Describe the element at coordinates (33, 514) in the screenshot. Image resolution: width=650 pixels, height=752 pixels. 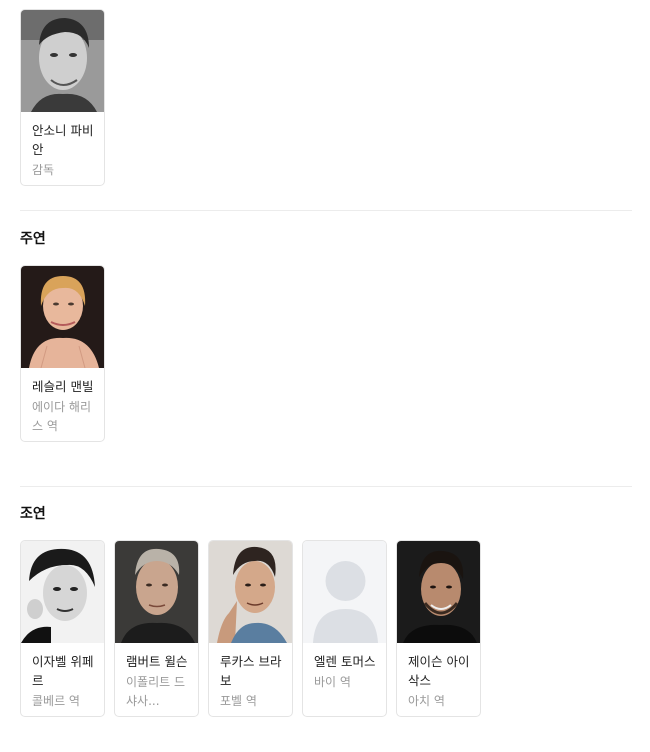
I see `section-title-supporting: 조연` at that location.